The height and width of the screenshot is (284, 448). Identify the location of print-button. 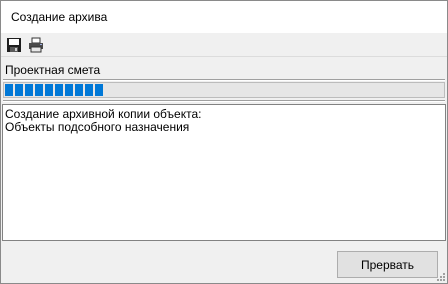
(36, 45).